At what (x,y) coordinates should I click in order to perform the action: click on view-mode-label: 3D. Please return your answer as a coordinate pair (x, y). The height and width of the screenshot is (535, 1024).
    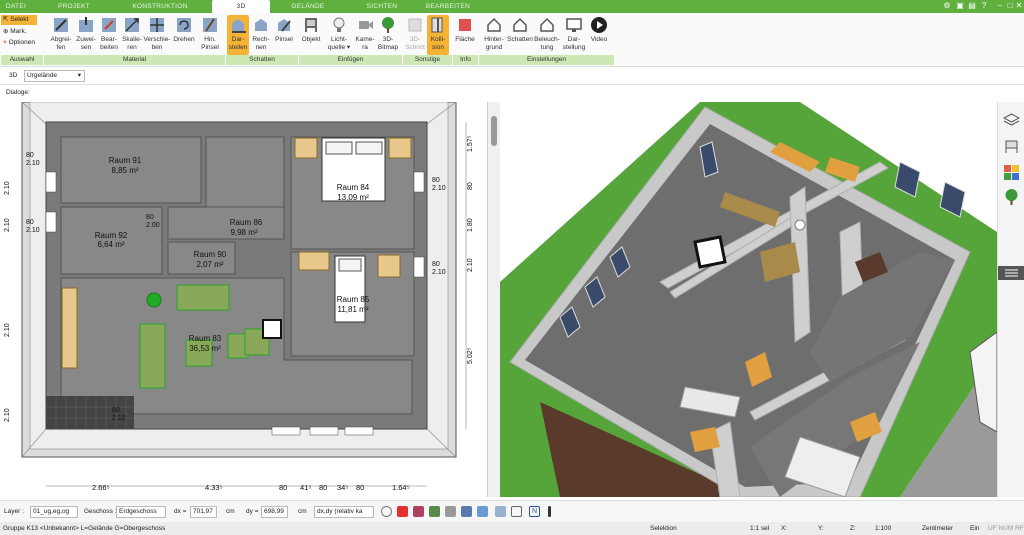
    Looking at the image, I should click on (13, 75).